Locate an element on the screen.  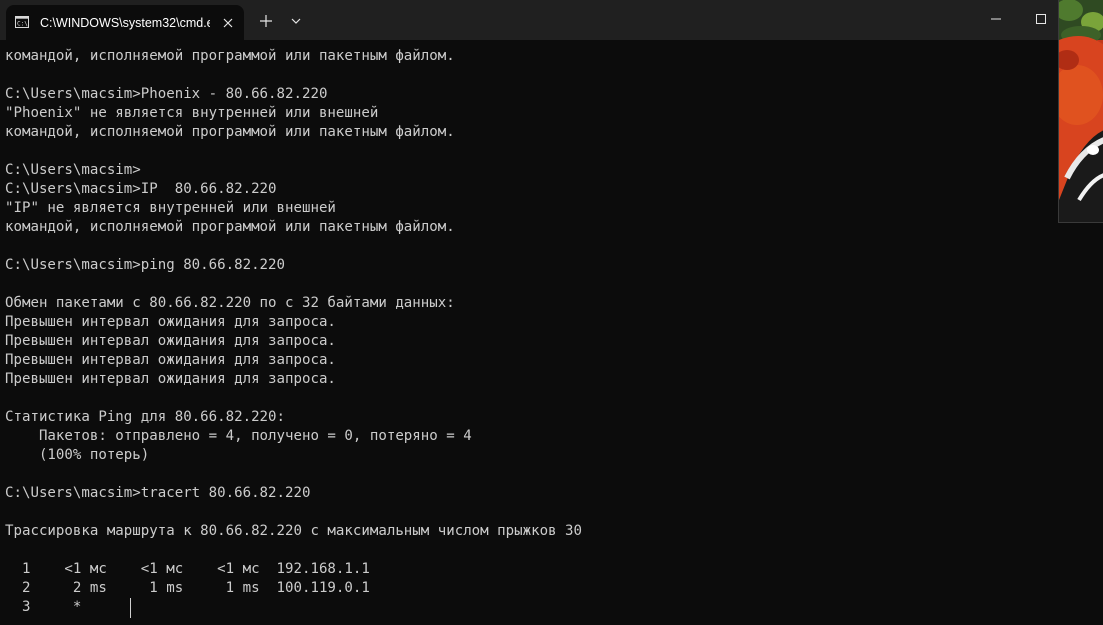
terminal-line: Статистика Ping для 80.66.82.220: is located at coordinates (145, 417).